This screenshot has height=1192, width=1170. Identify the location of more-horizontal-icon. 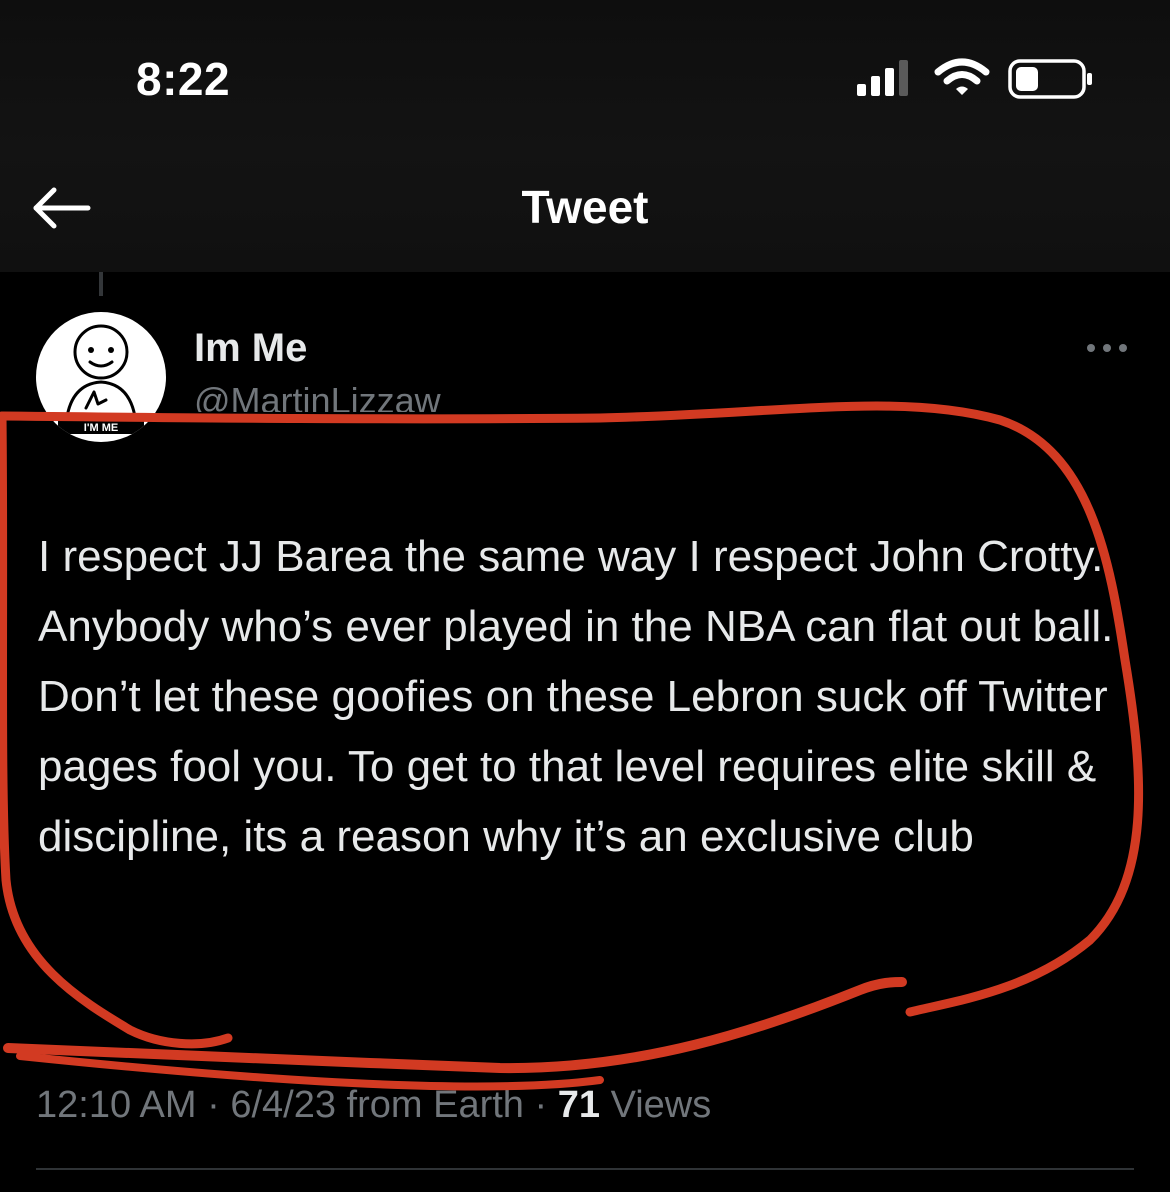
(1107, 348).